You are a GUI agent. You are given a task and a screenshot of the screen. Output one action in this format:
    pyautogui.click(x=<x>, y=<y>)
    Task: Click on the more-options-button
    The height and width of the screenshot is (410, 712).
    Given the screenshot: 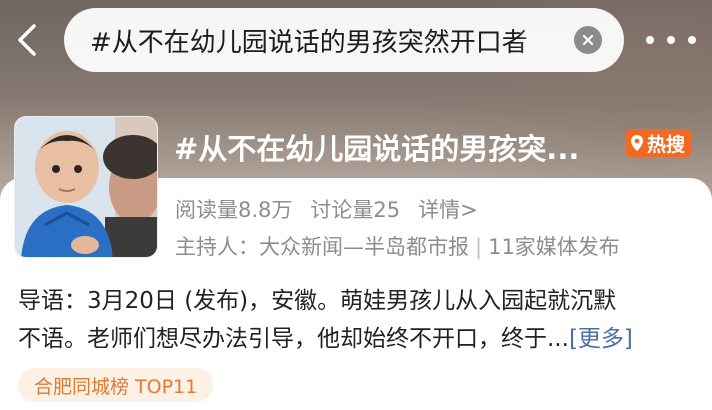 What is the action you would take?
    pyautogui.click(x=671, y=40)
    